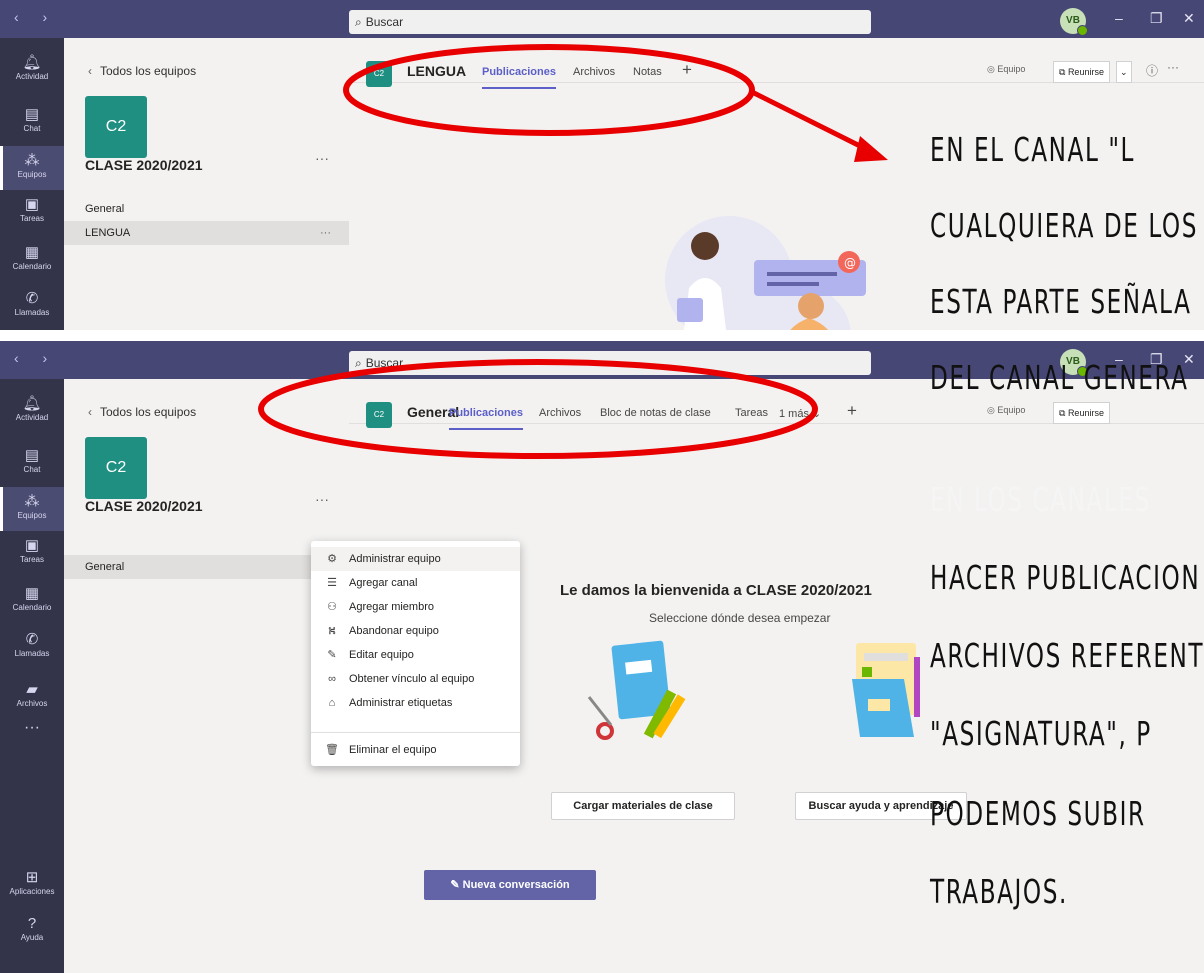  Describe the element at coordinates (415, 631) in the screenshot. I see `menu-item-leave-team: ⛕ Abandonar equipo` at that location.